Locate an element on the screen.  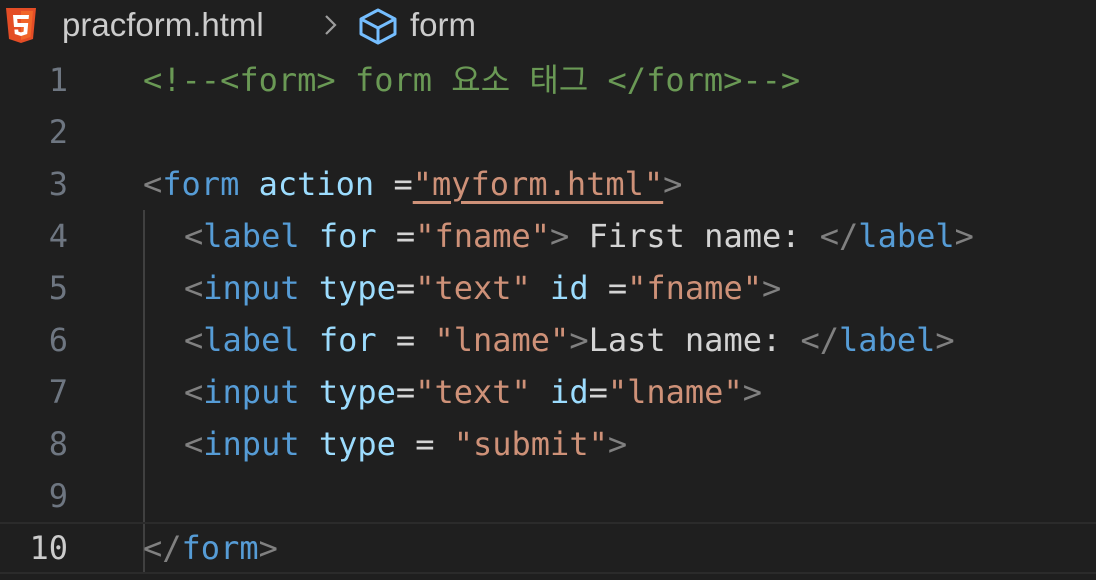
line-number: 4 is located at coordinates (58, 236).